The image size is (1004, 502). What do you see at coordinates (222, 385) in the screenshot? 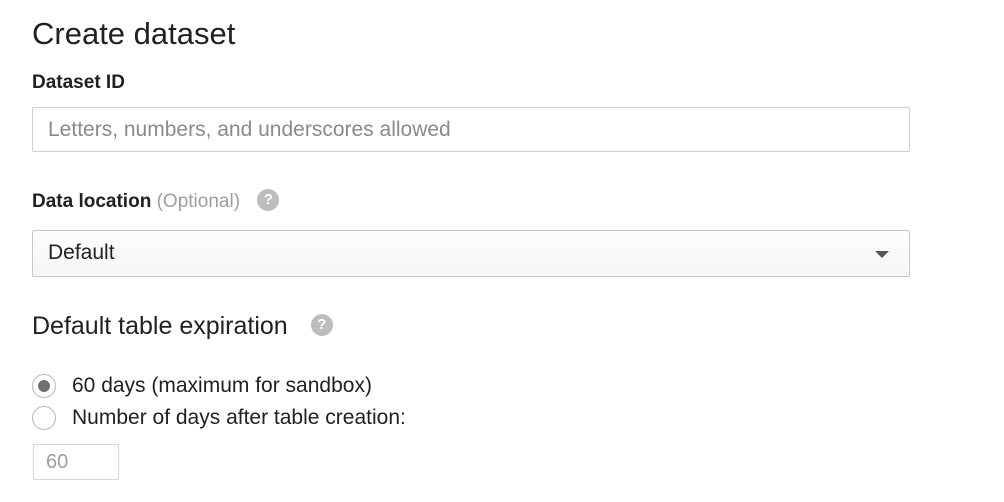
I see `radio-label-60-days: 60 days (maximum for sandbox)` at bounding box center [222, 385].